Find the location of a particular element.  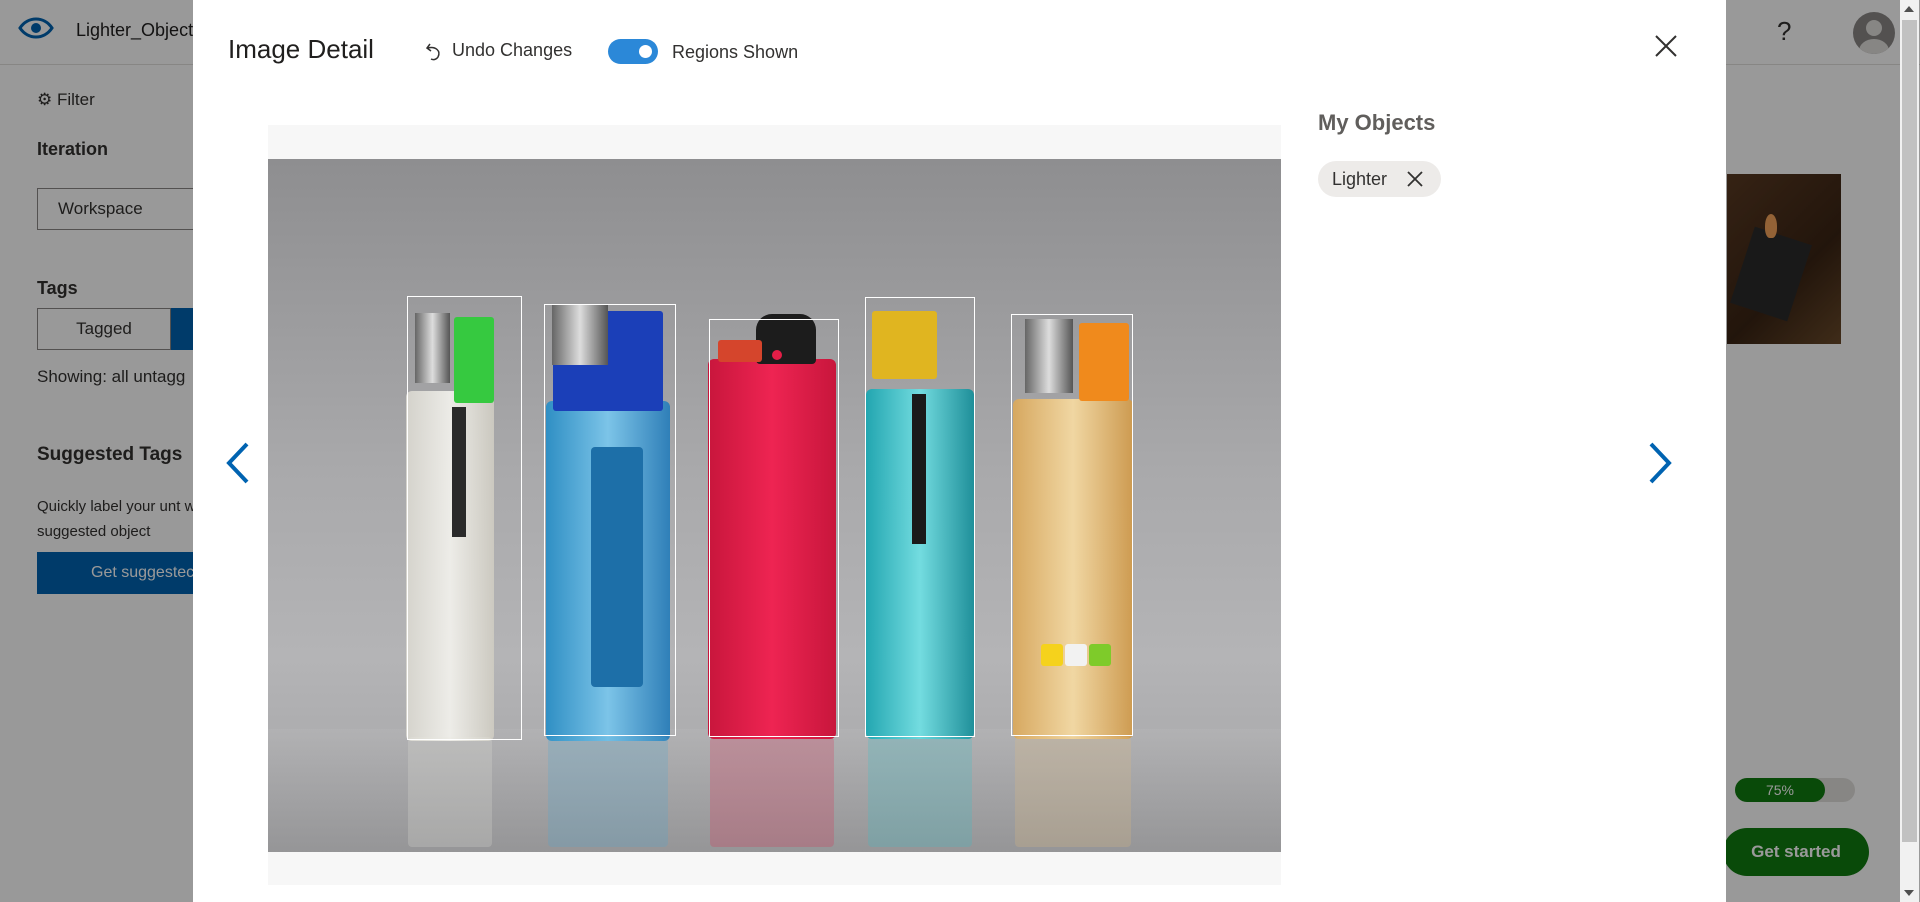

my-objects-title: My Objects is located at coordinates (1377, 122).